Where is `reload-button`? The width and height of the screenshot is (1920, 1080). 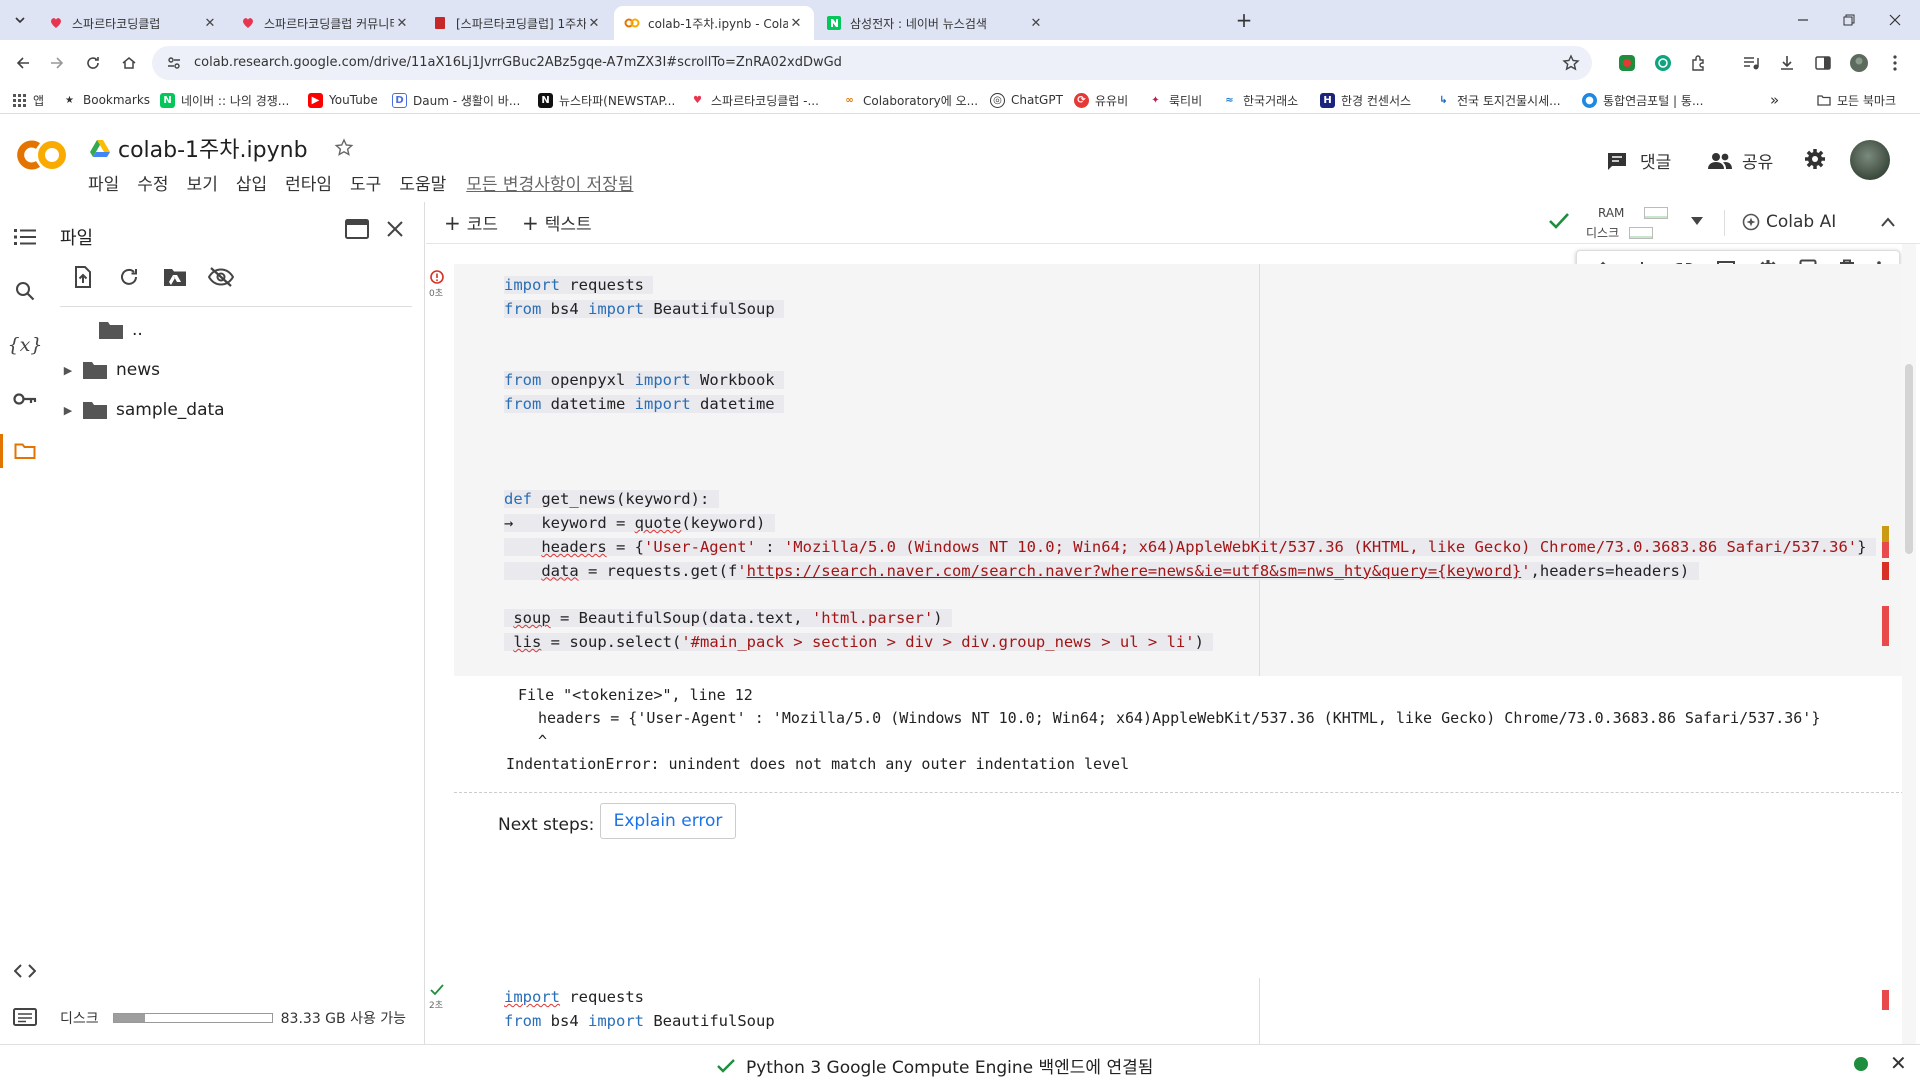 reload-button is located at coordinates (93, 63).